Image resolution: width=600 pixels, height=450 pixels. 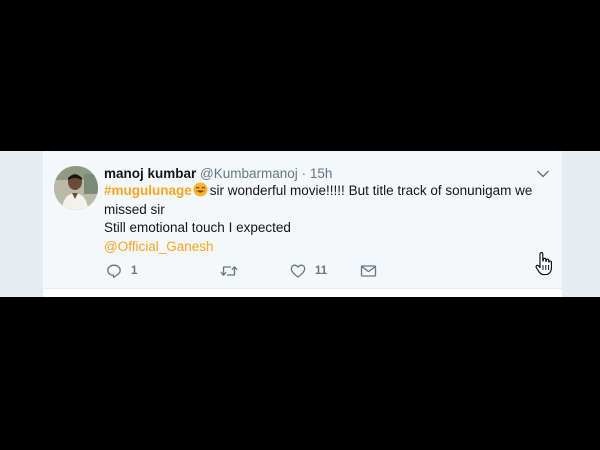 I want to click on reply-icon, so click(x=114, y=271).